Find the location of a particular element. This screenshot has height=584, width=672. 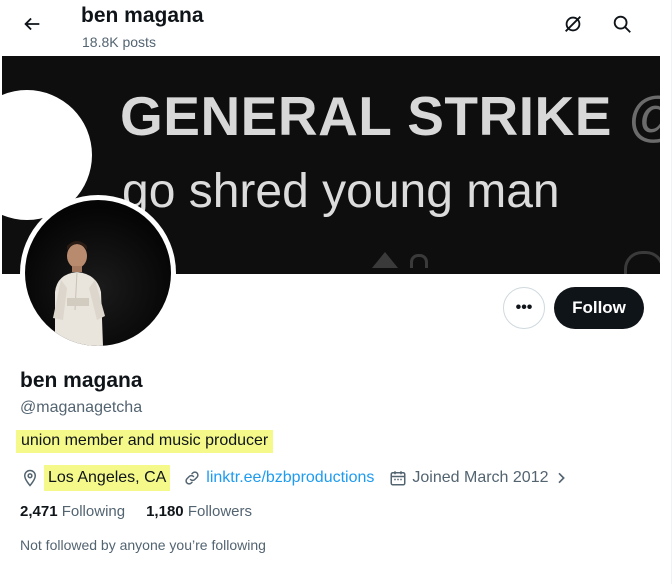

profile-handle: @maganagetcha is located at coordinates (81, 407).